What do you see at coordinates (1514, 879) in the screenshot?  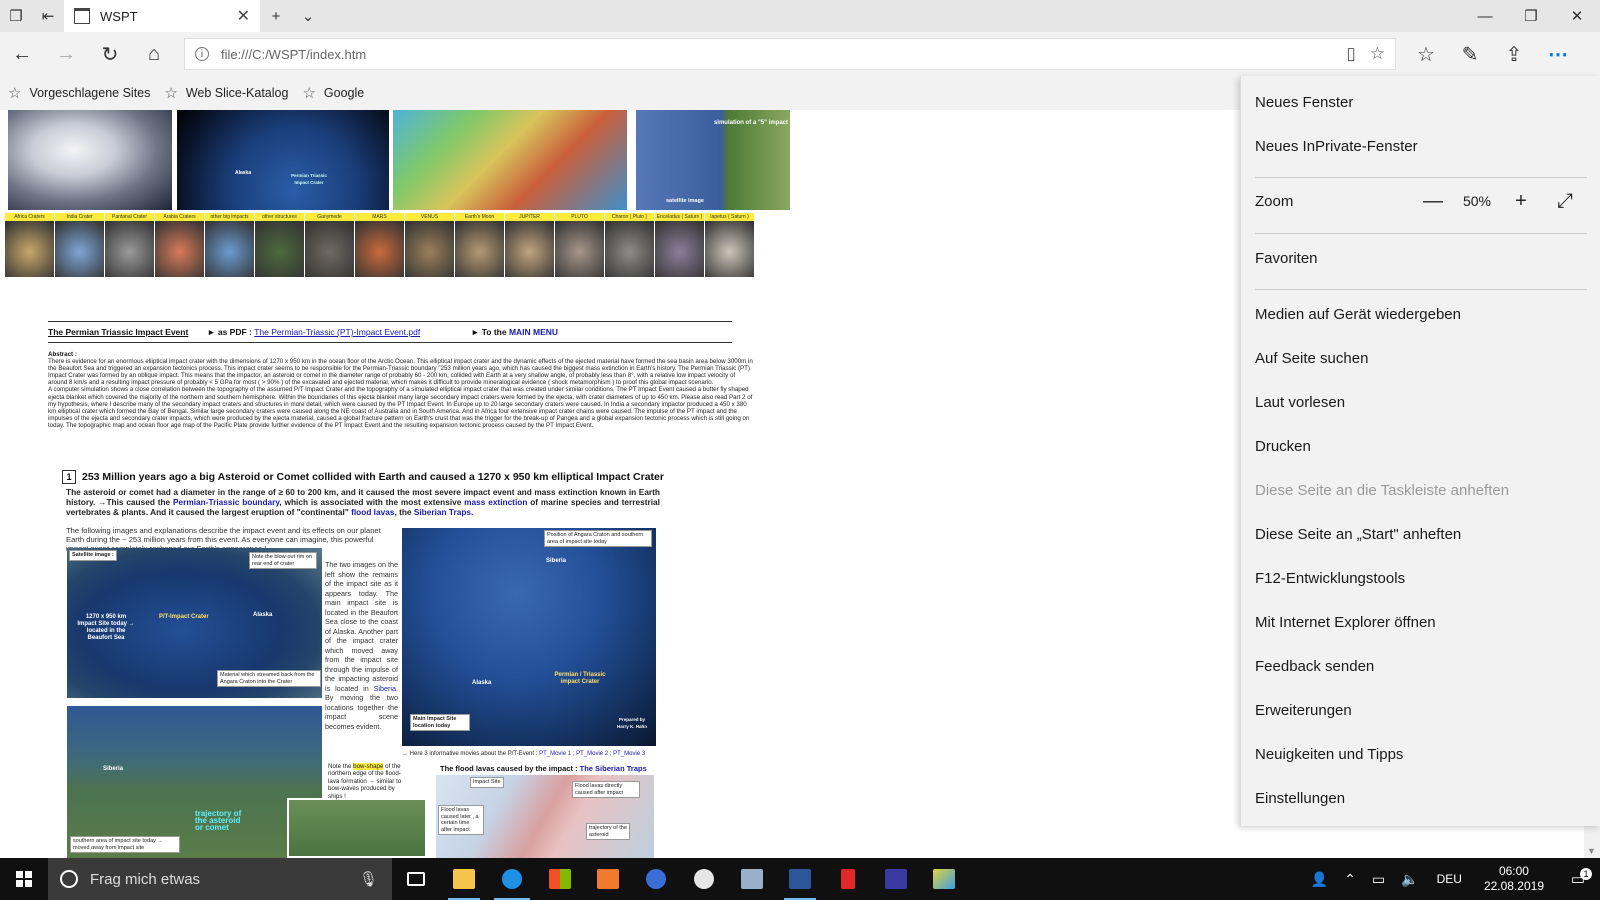 I see `taskbar-clock: 06:00 22.08.2019` at bounding box center [1514, 879].